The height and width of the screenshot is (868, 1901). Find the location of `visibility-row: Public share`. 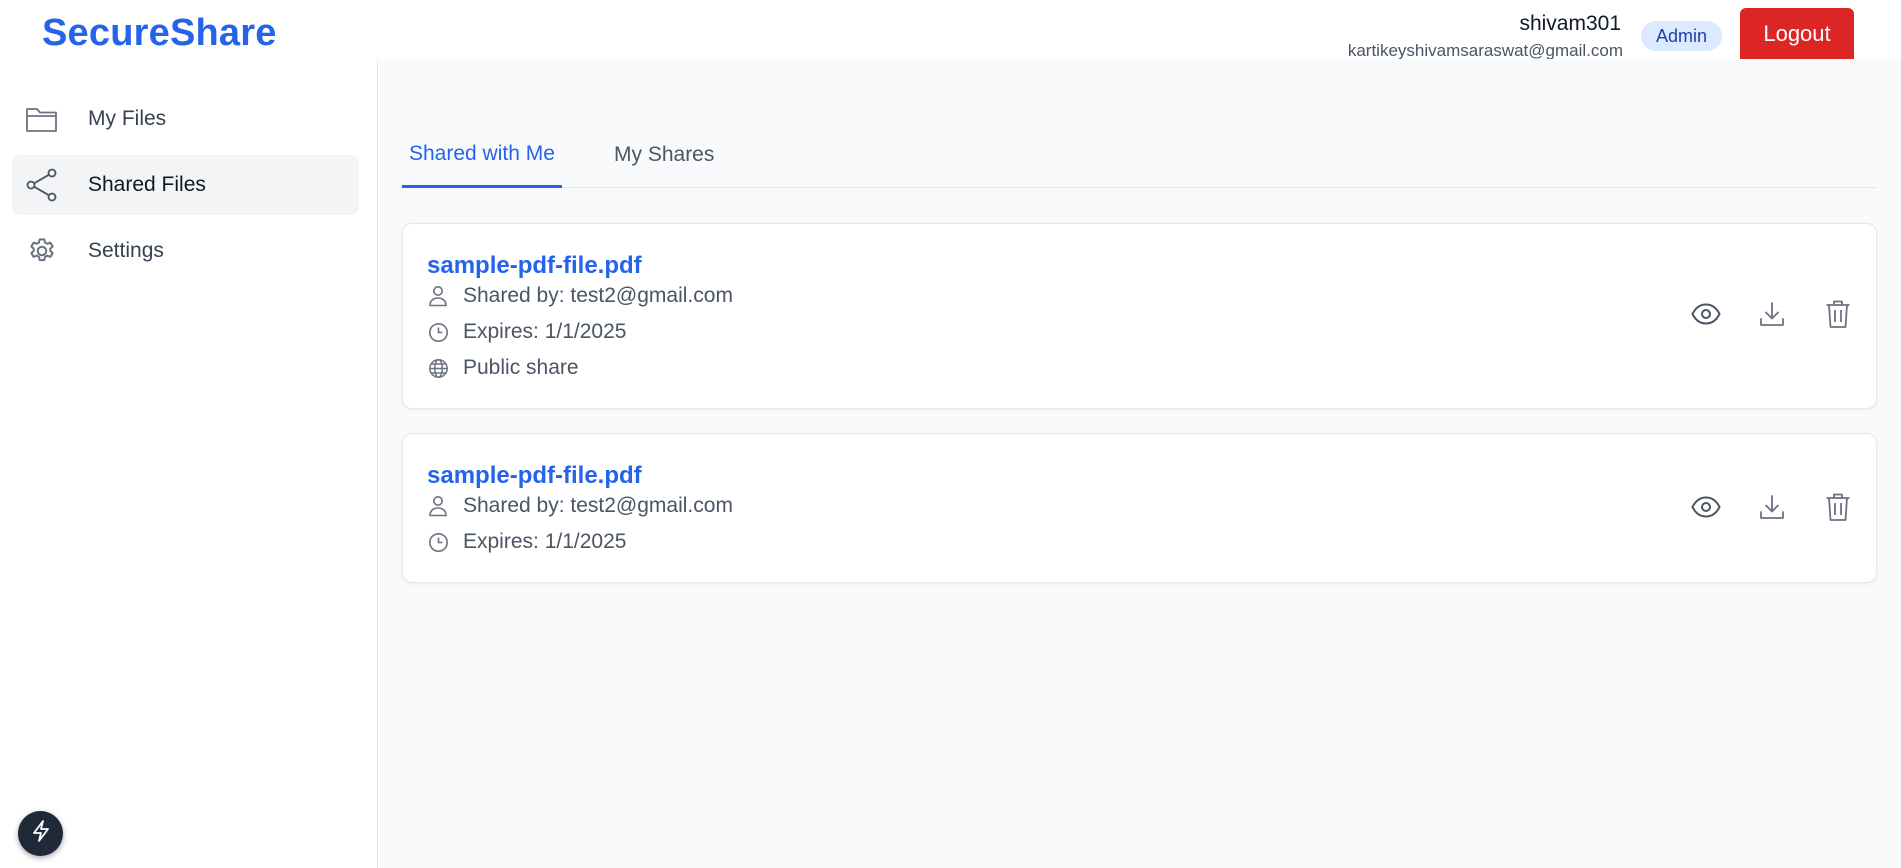

visibility-row: Public share is located at coordinates (503, 368).